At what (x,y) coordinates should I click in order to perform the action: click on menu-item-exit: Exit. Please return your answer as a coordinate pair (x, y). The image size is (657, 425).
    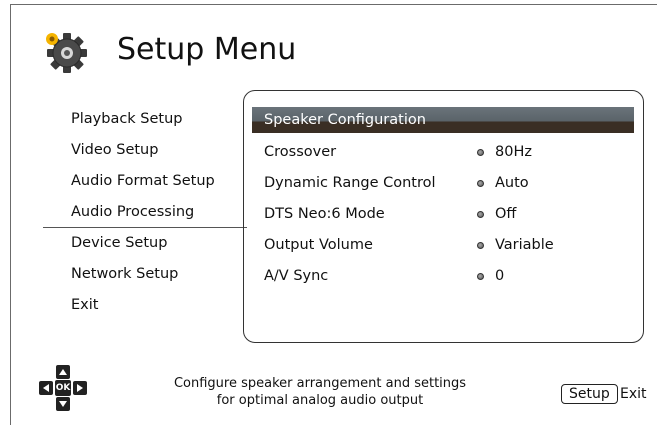
    Looking at the image, I should click on (144, 305).